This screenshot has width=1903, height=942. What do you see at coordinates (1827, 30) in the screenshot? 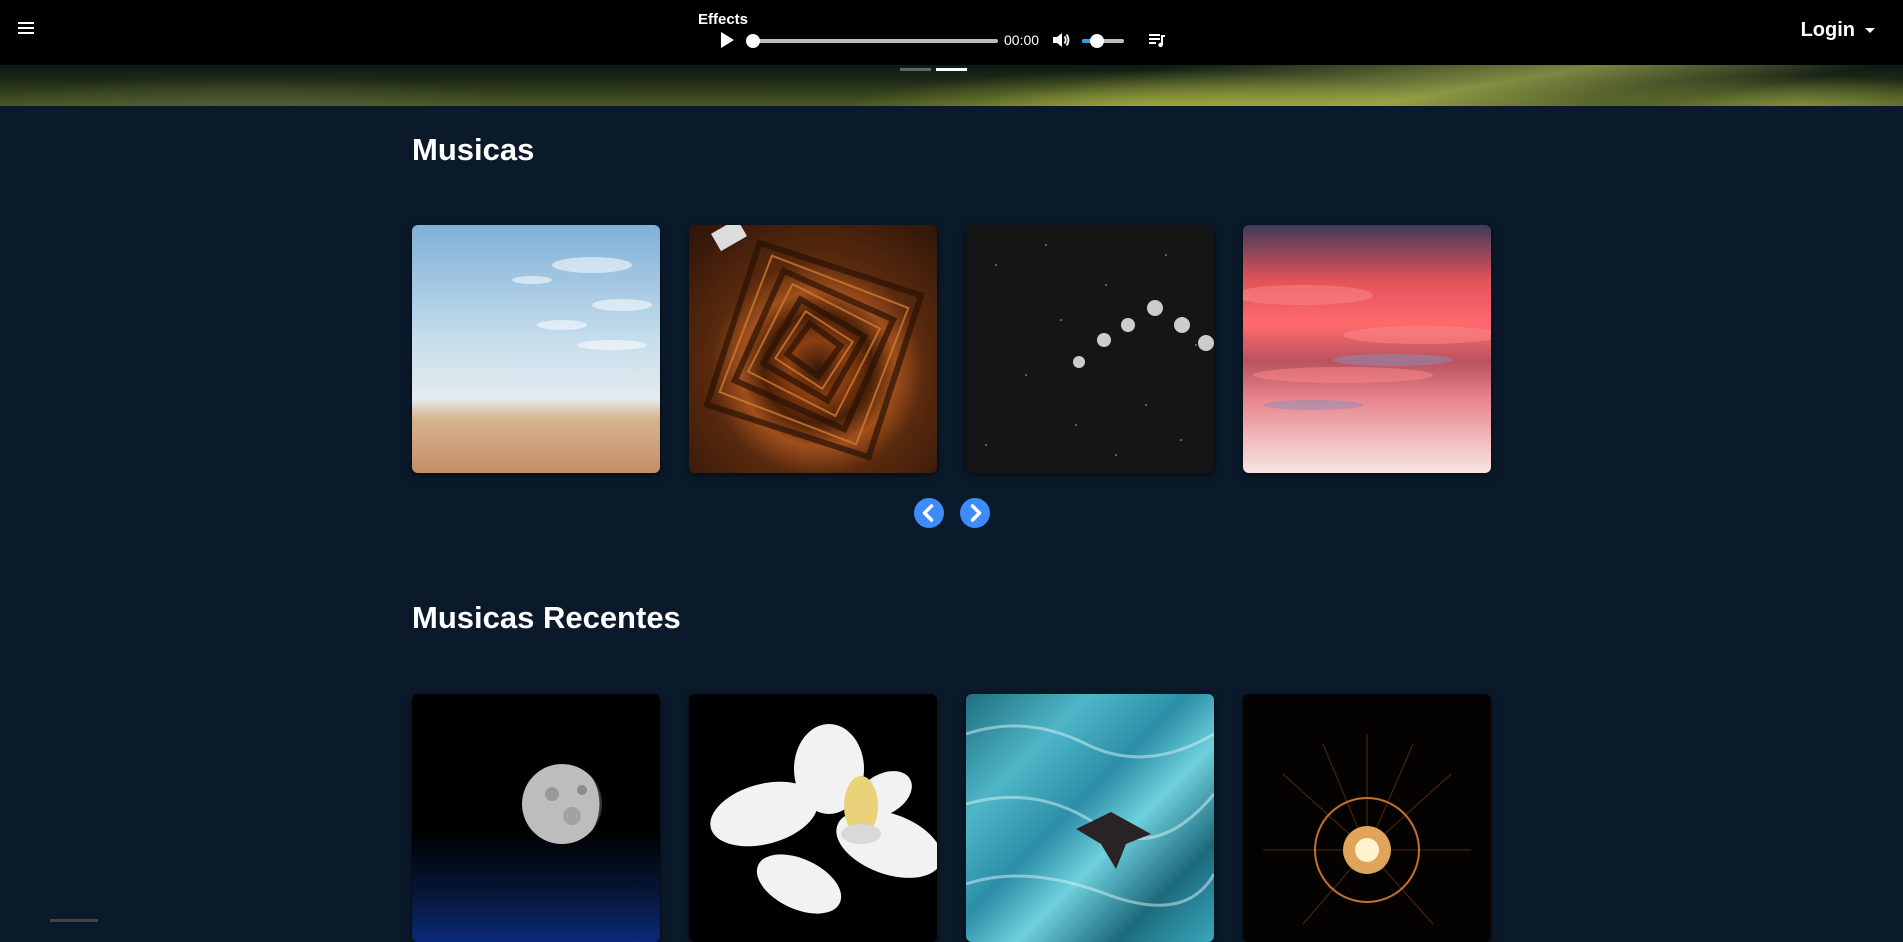
I see `login-label: Login` at bounding box center [1827, 30].